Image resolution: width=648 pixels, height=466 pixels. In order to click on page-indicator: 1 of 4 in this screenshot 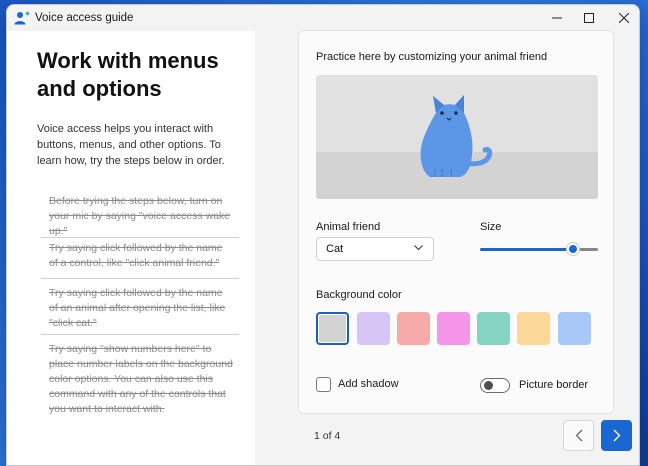, I will do `click(327, 436)`.